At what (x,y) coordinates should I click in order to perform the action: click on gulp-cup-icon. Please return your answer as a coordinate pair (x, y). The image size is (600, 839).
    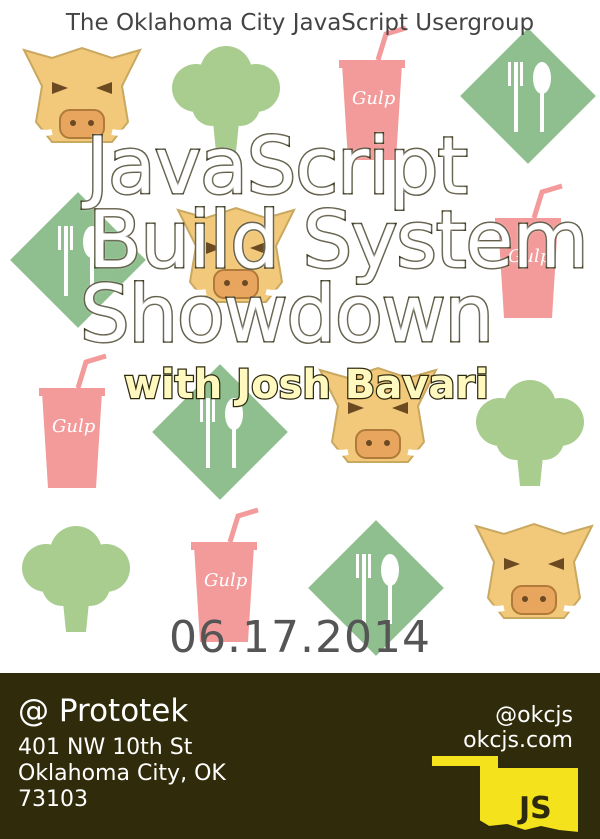
    Looking at the image, I should click on (72, 422).